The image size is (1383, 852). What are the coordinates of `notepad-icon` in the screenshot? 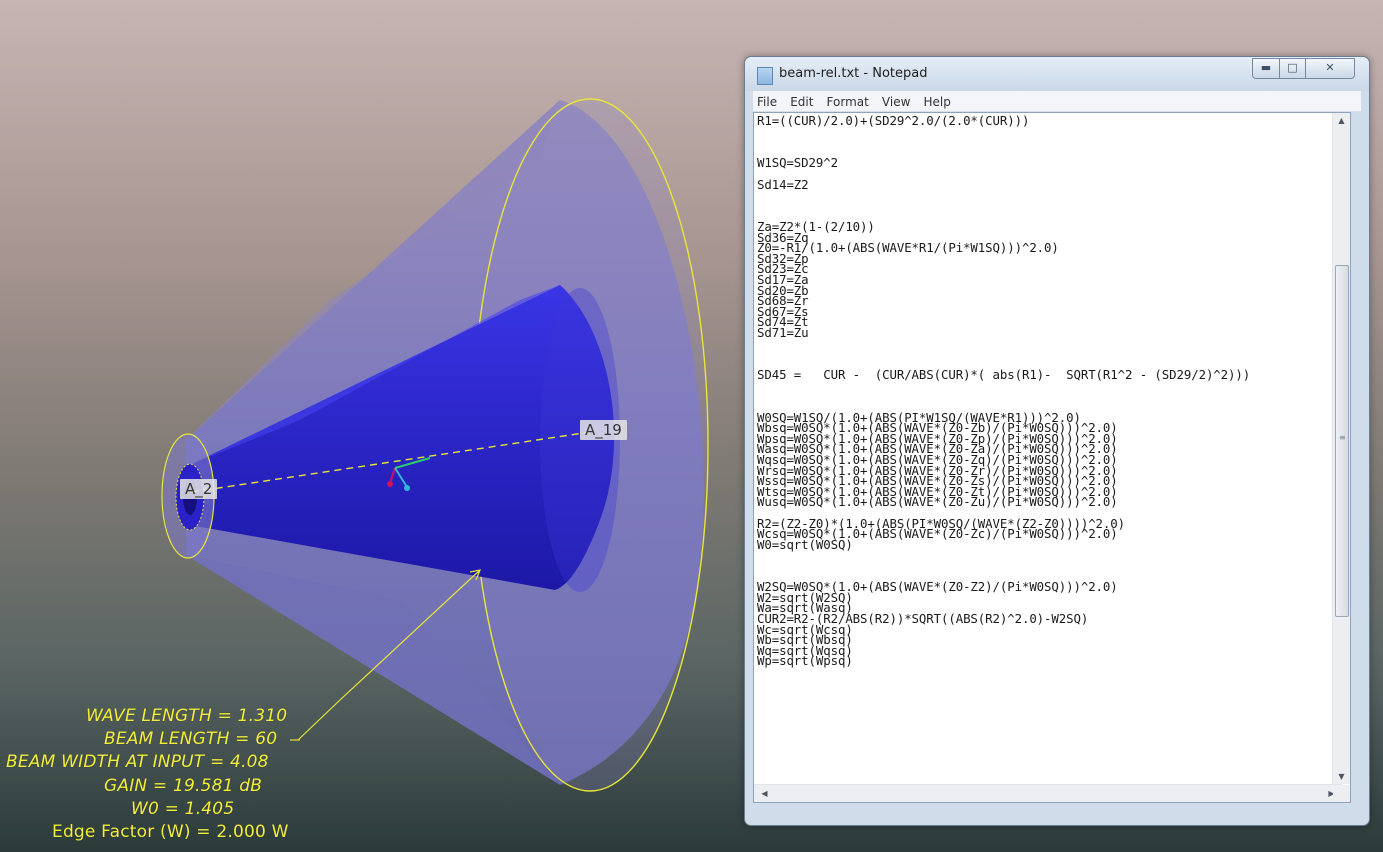 It's located at (765, 76).